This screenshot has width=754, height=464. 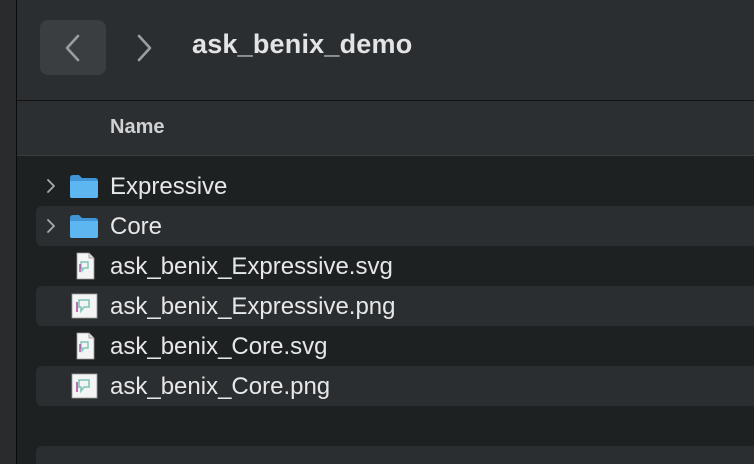 I want to click on file-name: ask_benix_Core.svg, so click(x=219, y=346).